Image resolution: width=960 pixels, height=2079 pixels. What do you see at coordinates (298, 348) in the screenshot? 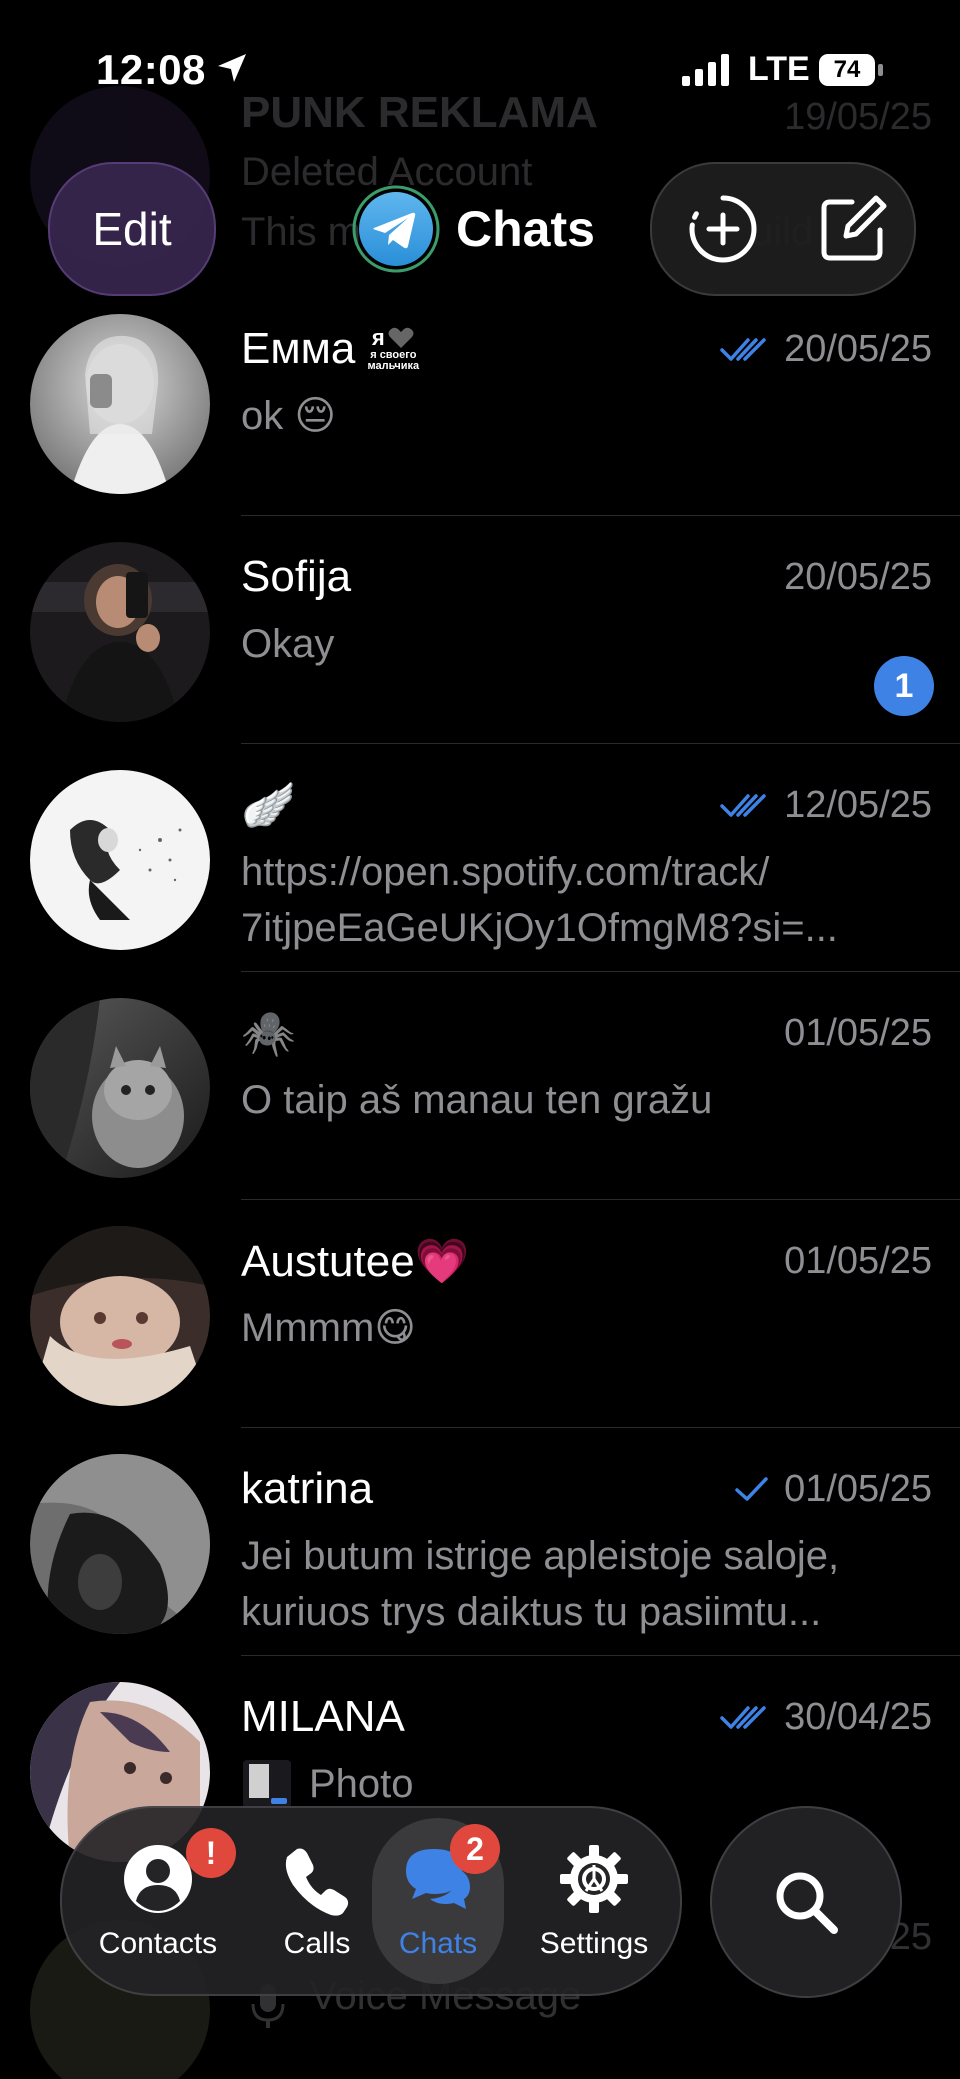
I see `chat-name: Емма` at bounding box center [298, 348].